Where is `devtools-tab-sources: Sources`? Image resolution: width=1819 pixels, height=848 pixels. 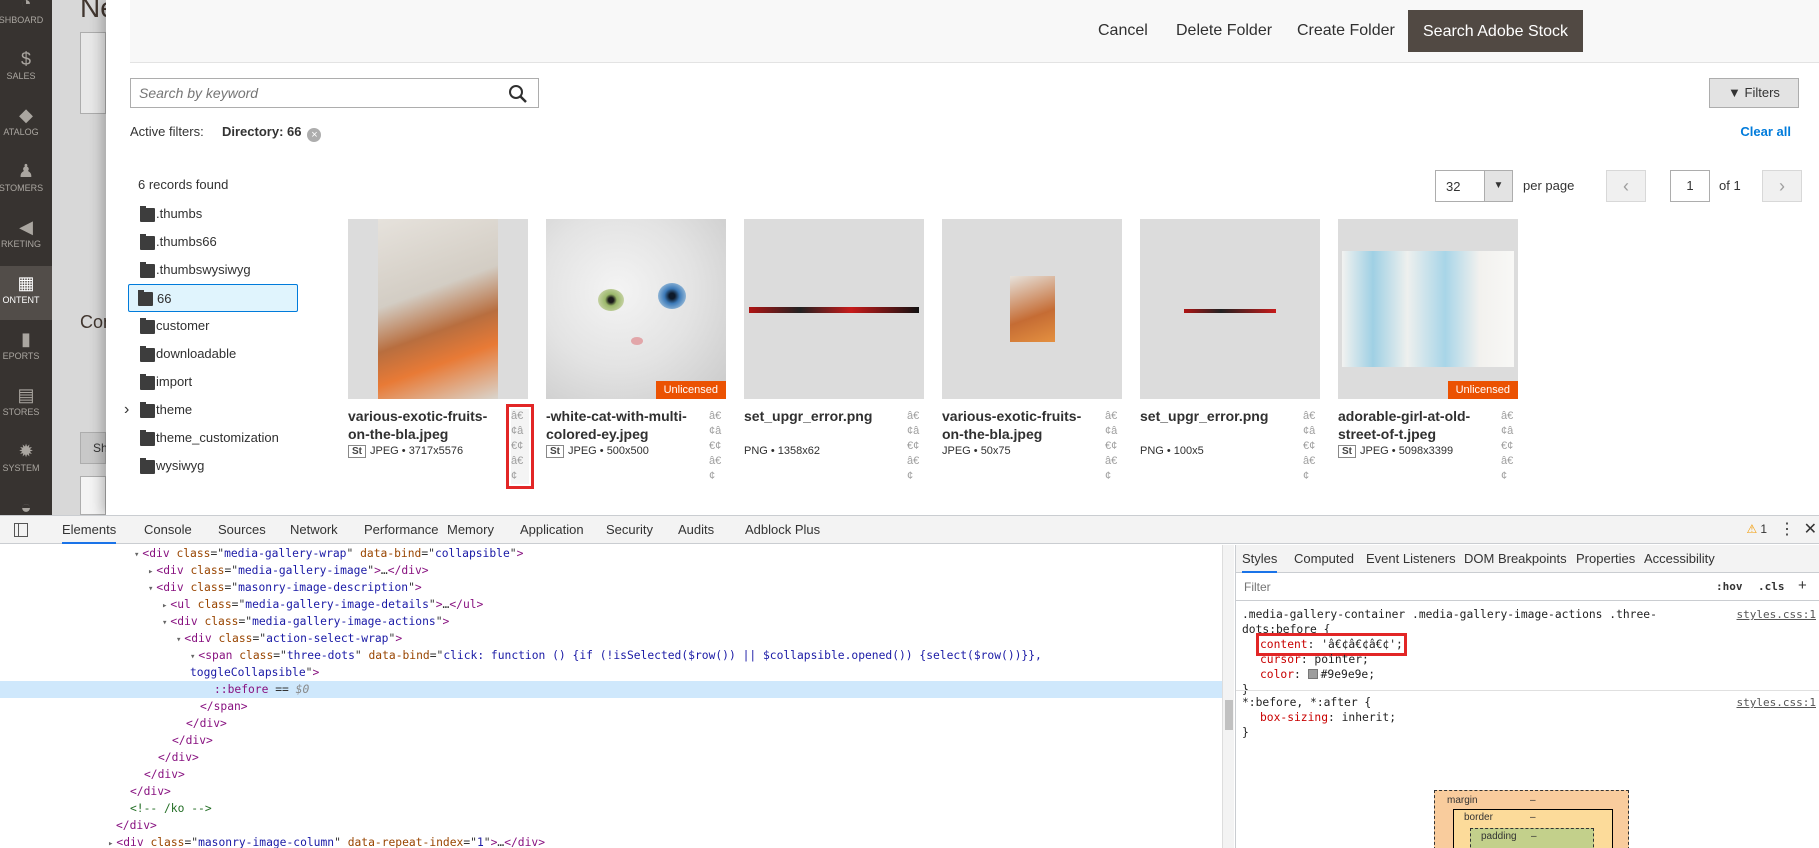 devtools-tab-sources: Sources is located at coordinates (242, 530).